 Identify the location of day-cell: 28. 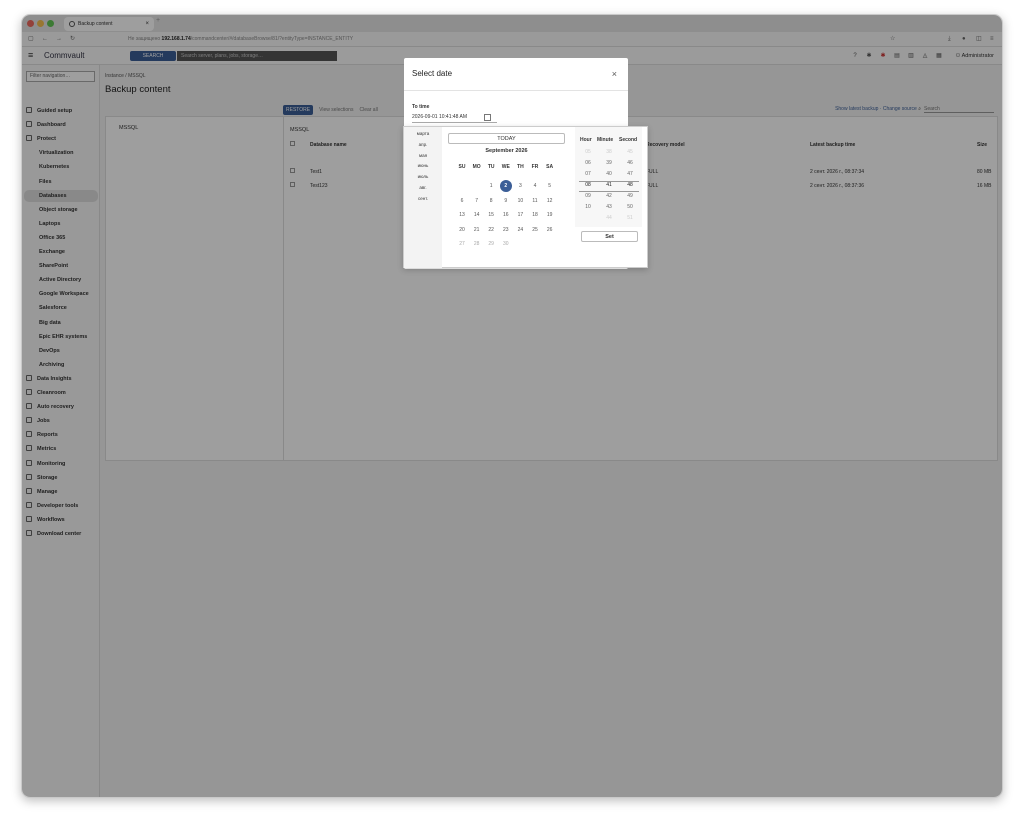
(477, 244).